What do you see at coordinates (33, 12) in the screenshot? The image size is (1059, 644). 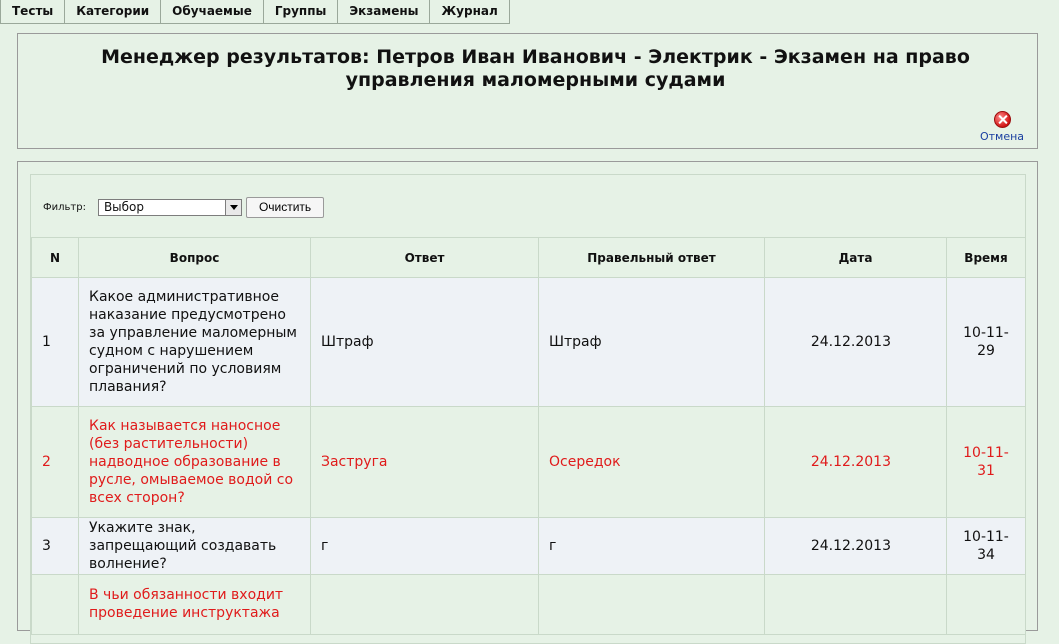 I see `tab-tests: Тесты` at bounding box center [33, 12].